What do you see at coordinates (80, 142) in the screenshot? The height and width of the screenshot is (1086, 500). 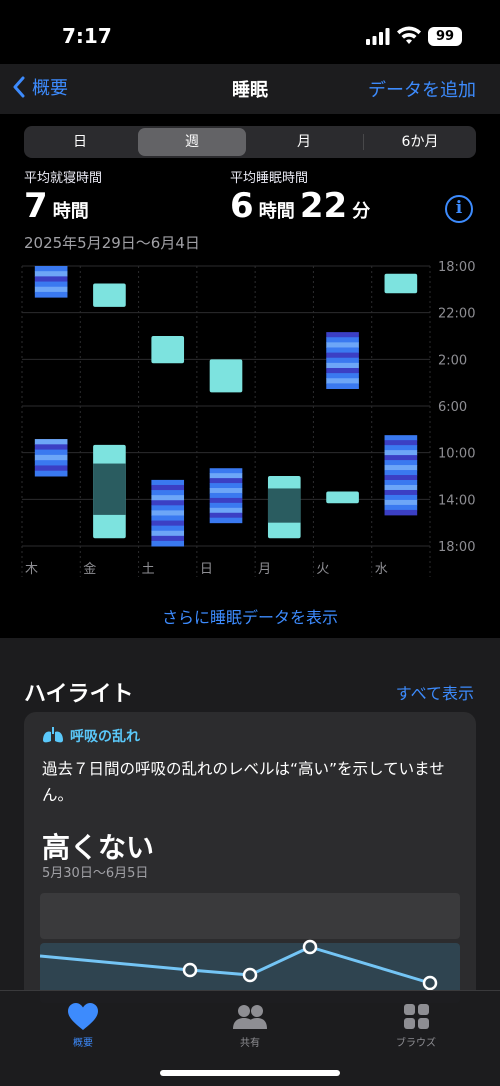 I see `segment-day: 日` at bounding box center [80, 142].